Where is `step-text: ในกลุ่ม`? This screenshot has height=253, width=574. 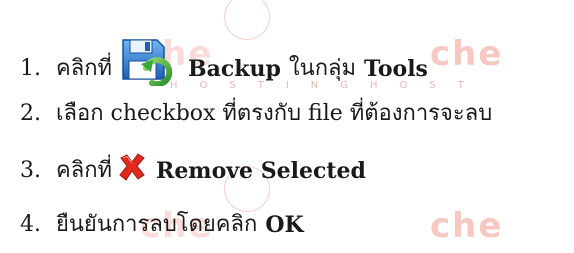 step-text: ในกลุ่ม is located at coordinates (322, 68).